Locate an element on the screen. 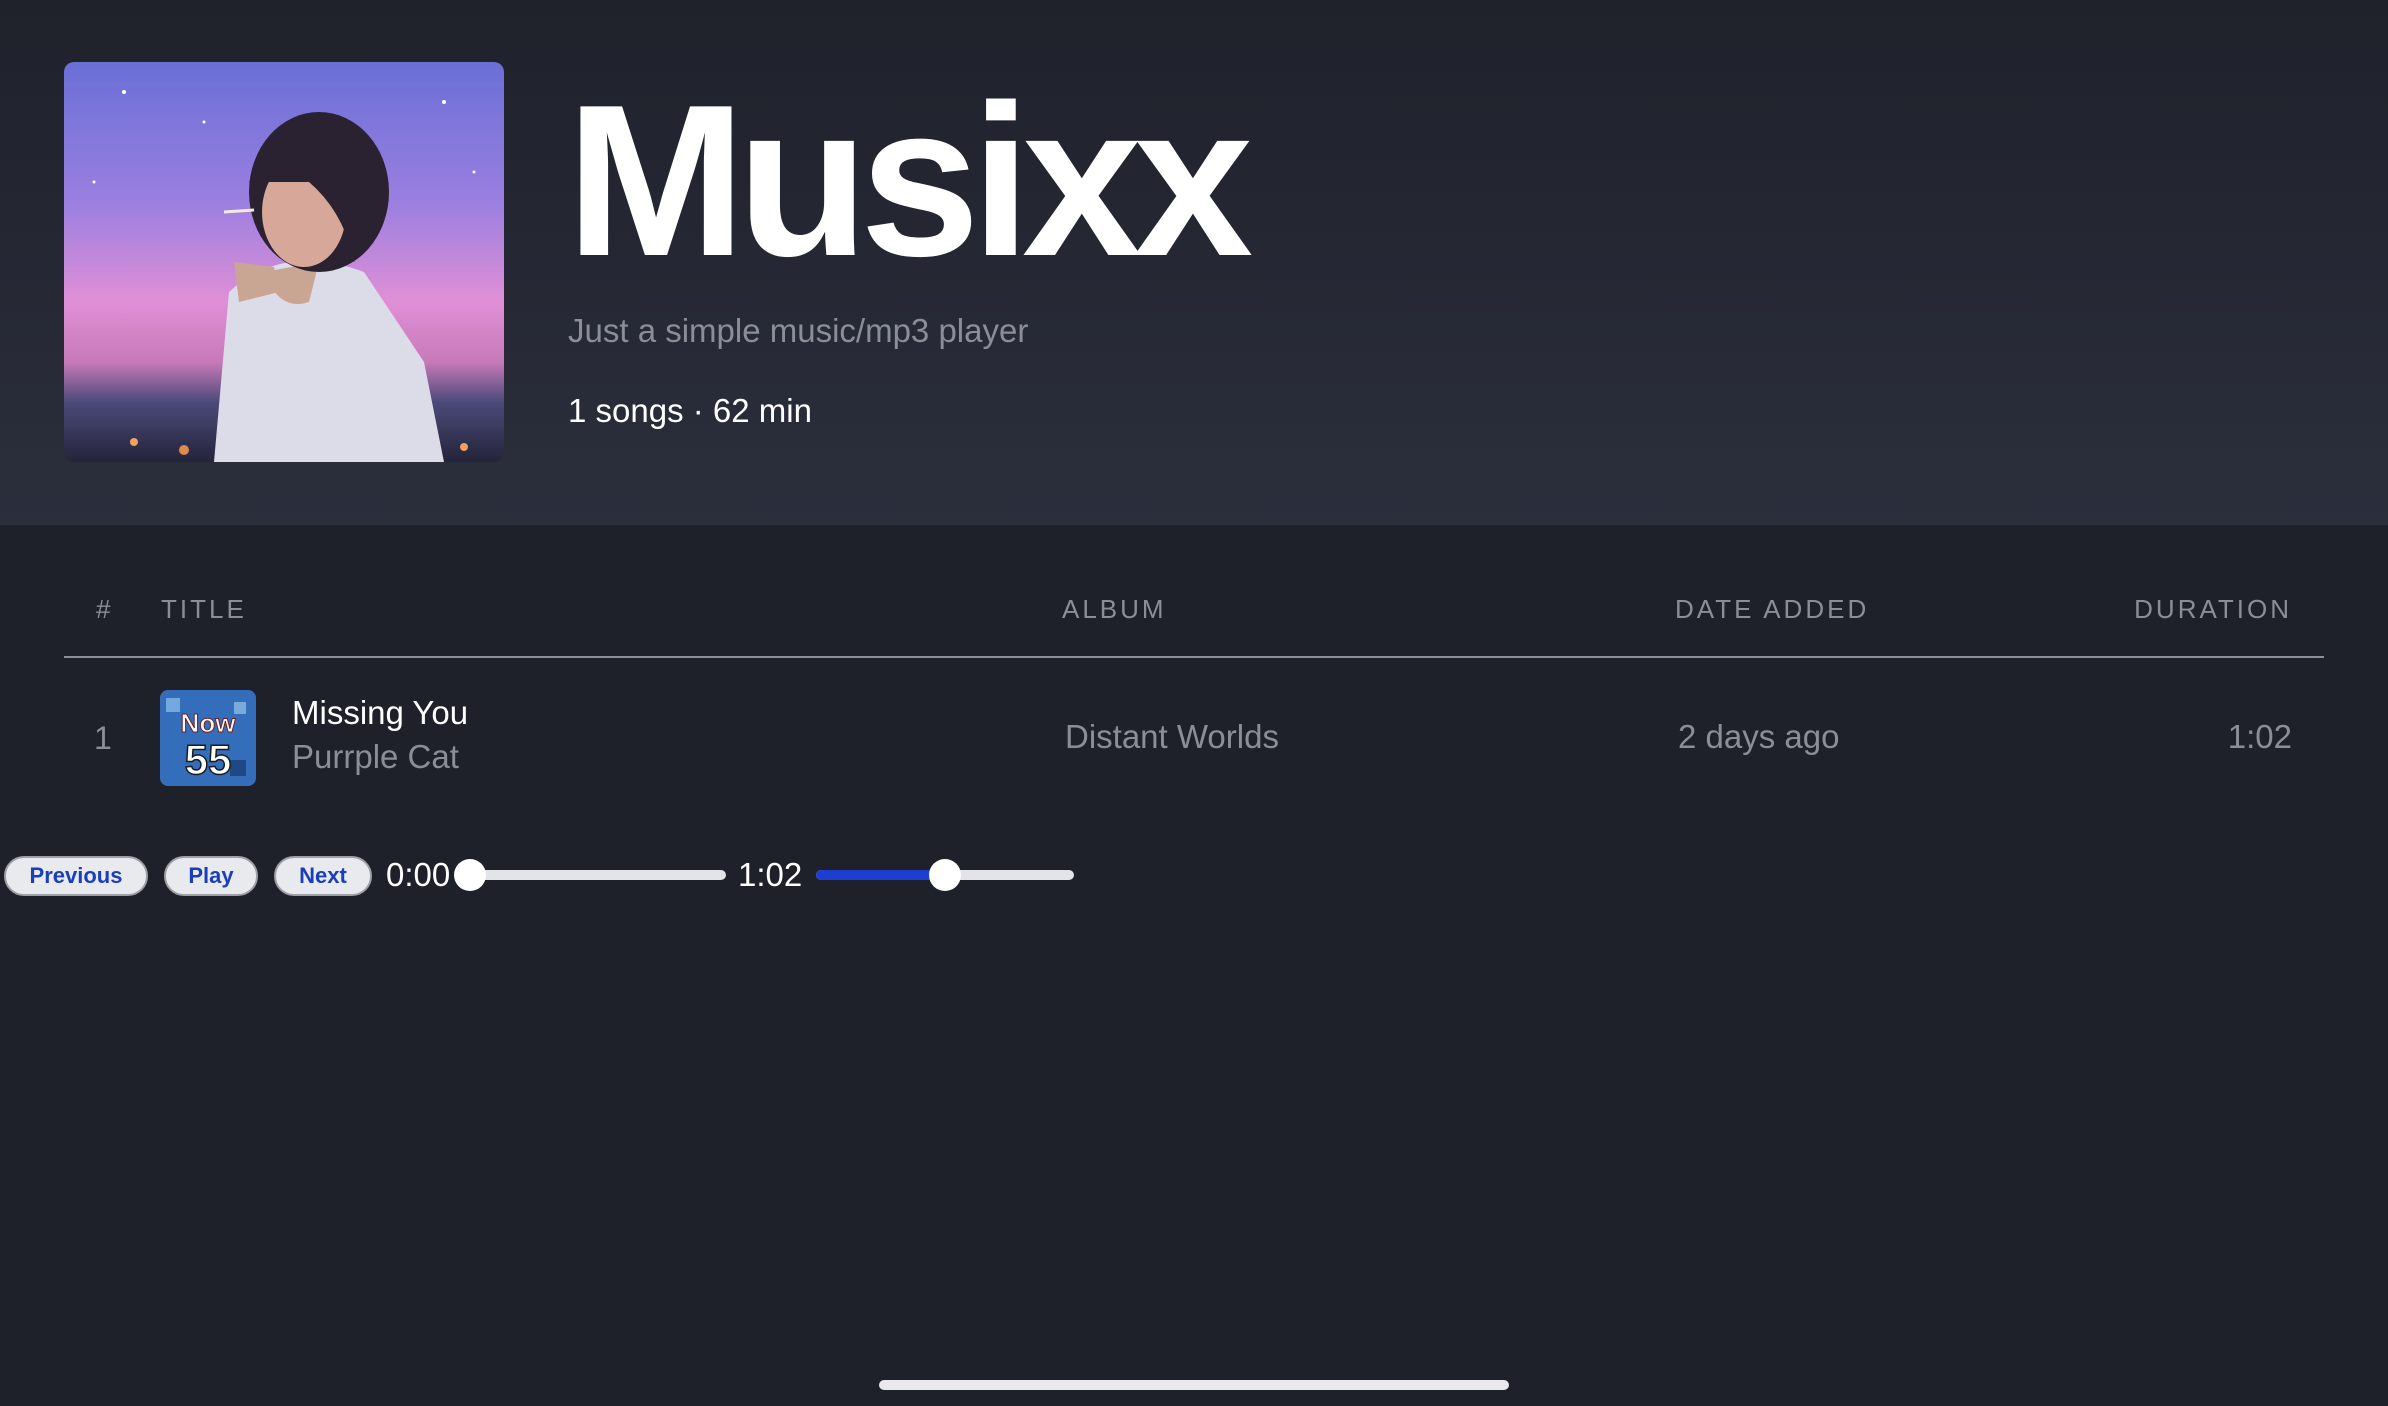 Image resolution: width=2388 pixels, height=1406 pixels. track-album: Distant Worlds is located at coordinates (1172, 736).